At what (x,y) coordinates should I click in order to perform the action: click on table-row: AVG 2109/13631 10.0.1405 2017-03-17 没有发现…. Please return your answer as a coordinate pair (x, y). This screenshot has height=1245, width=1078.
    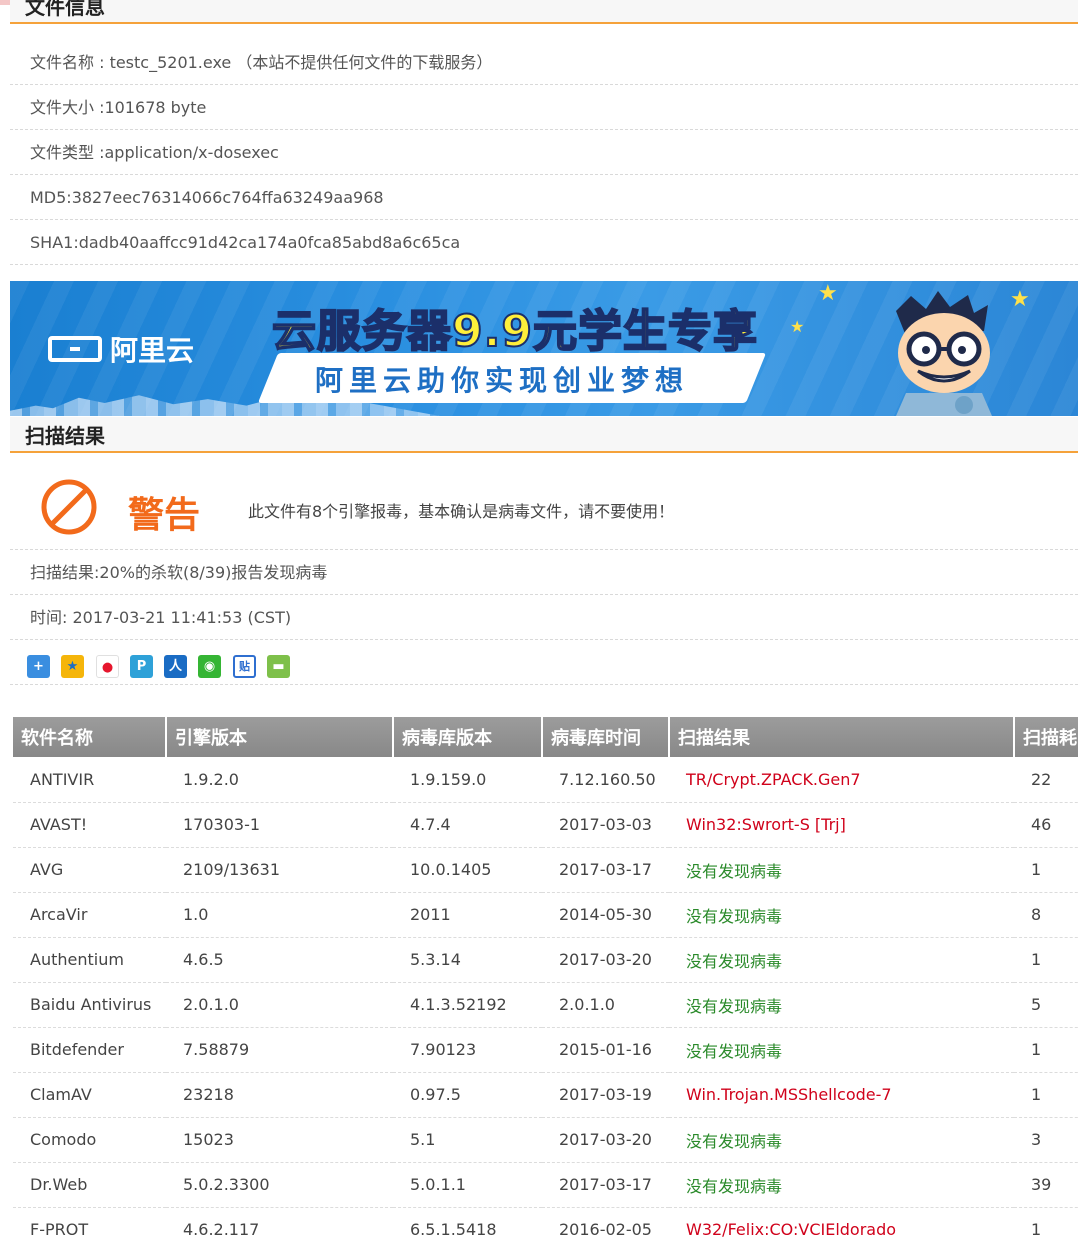
    Looking at the image, I should click on (545, 870).